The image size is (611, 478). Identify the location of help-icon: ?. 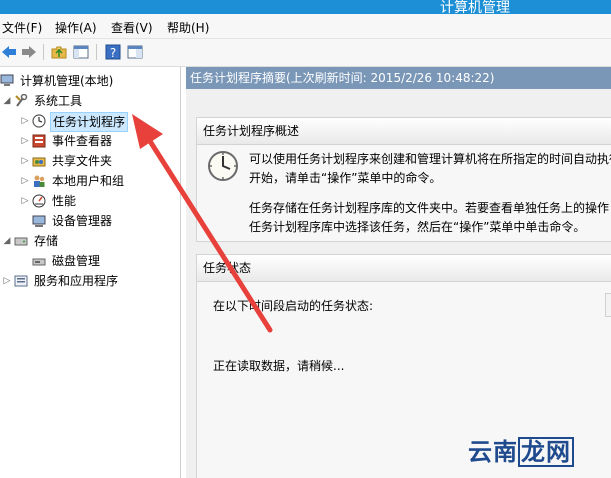
(113, 52).